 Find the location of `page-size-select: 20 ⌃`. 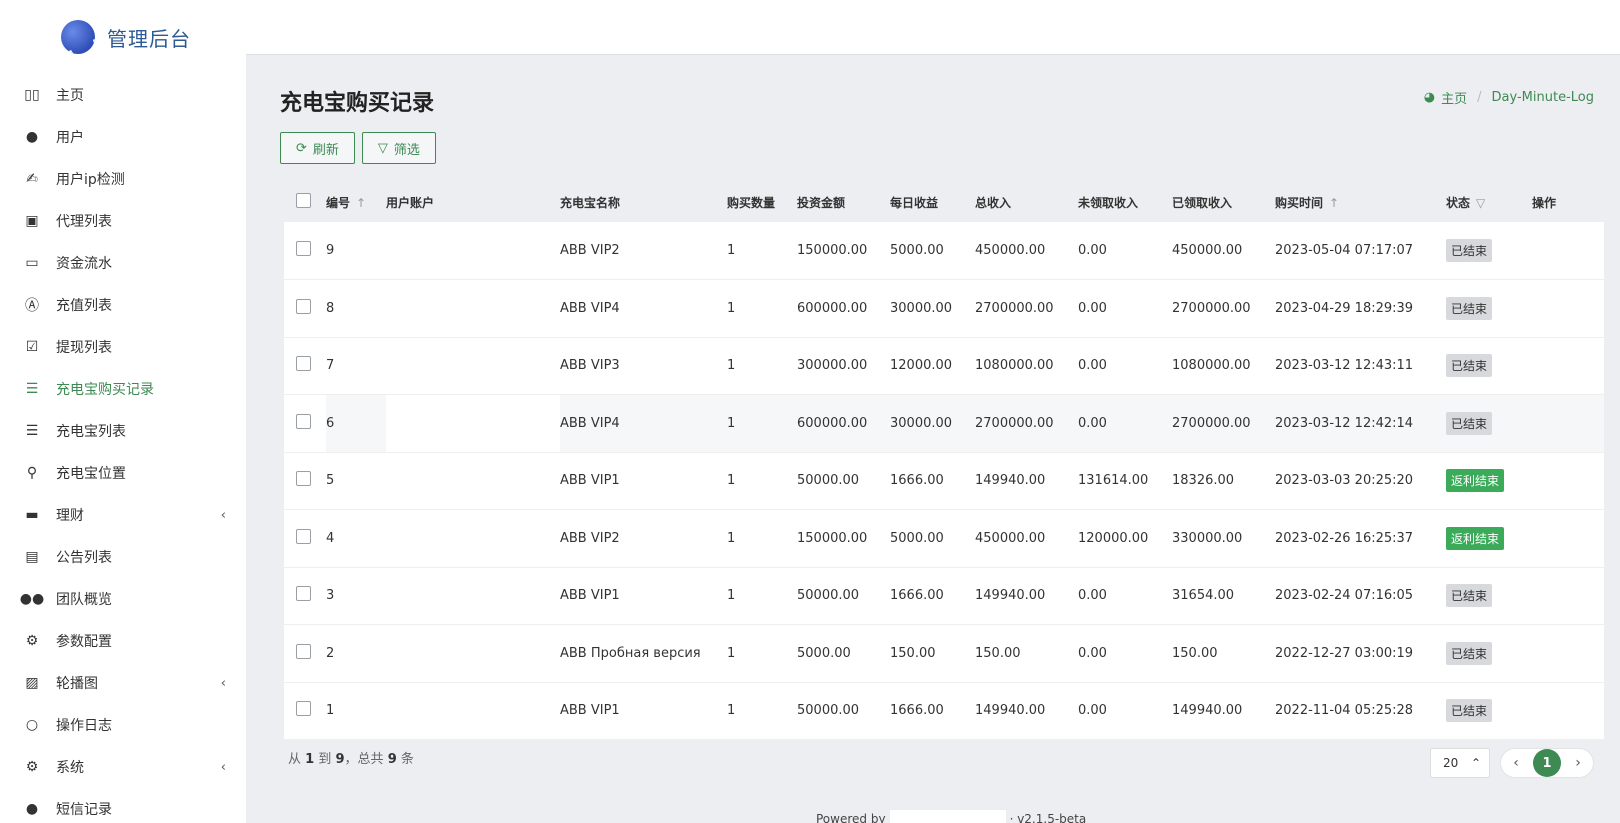

page-size-select: 20 ⌃ is located at coordinates (1460, 763).